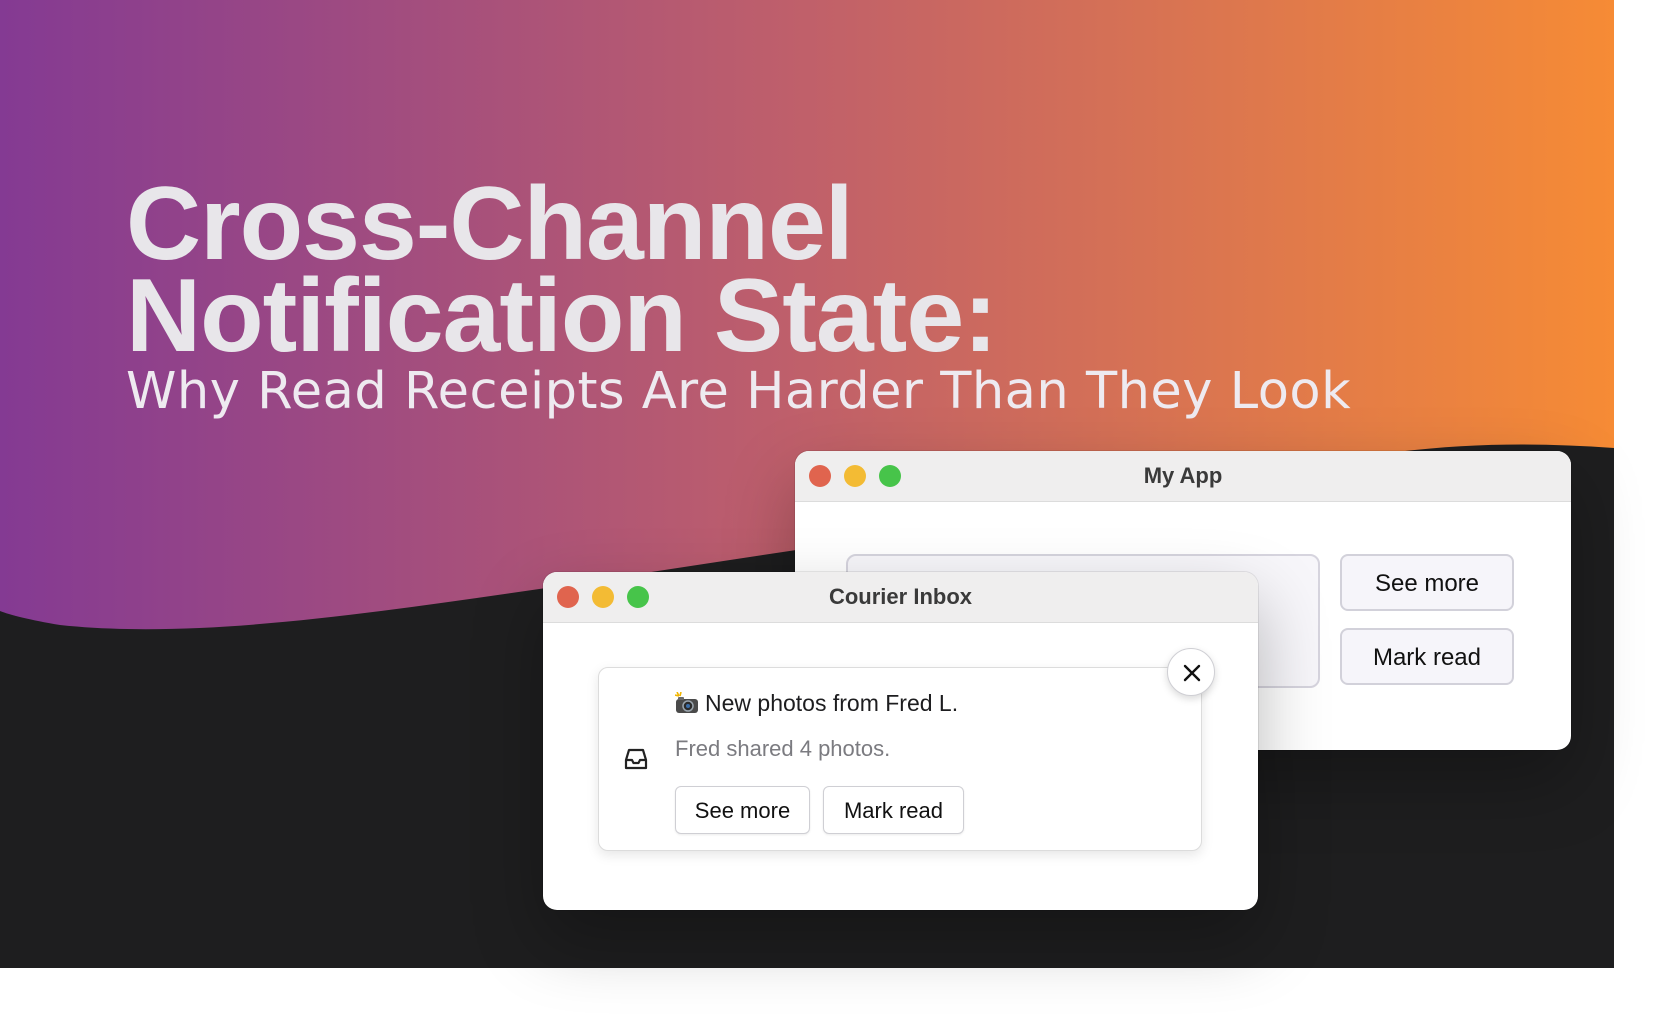 The width and height of the screenshot is (1657, 1022). I want to click on close-icon, so click(1192, 673).